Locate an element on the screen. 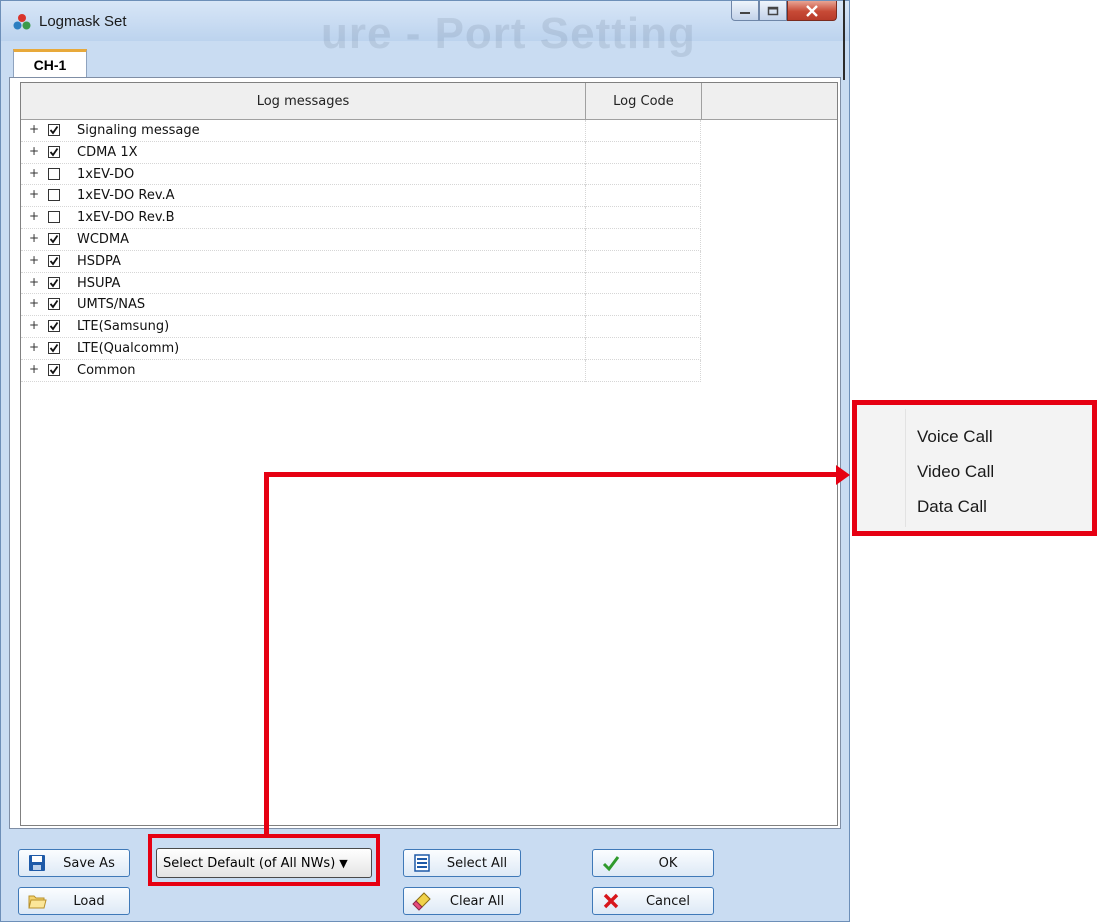  menu-item-data-call: Data Call is located at coordinates (952, 507).